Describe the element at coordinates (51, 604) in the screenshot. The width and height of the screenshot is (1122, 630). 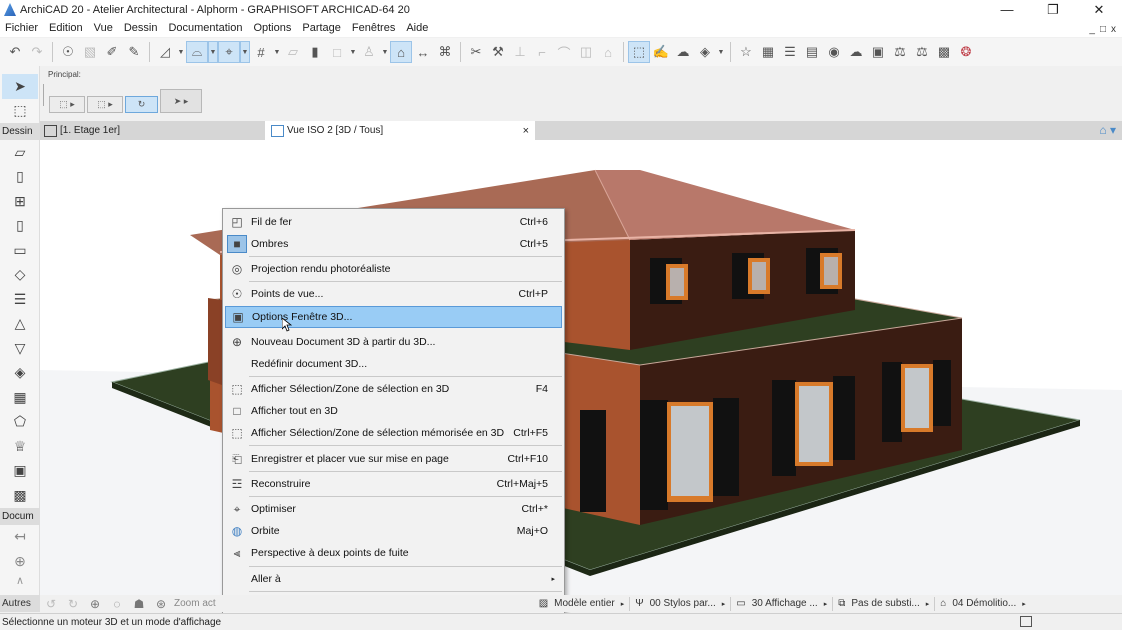
I see `undo-zoom-icon: ↺` at that location.